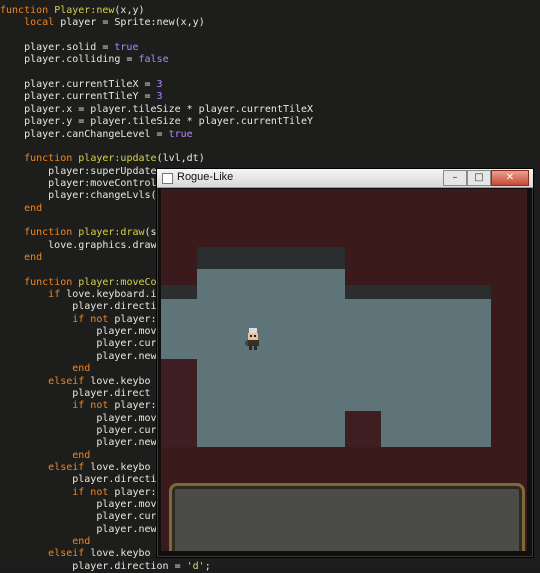 The width and height of the screenshot is (540, 573). What do you see at coordinates (418, 292) in the screenshot?
I see `wall-edge-right` at bounding box center [418, 292].